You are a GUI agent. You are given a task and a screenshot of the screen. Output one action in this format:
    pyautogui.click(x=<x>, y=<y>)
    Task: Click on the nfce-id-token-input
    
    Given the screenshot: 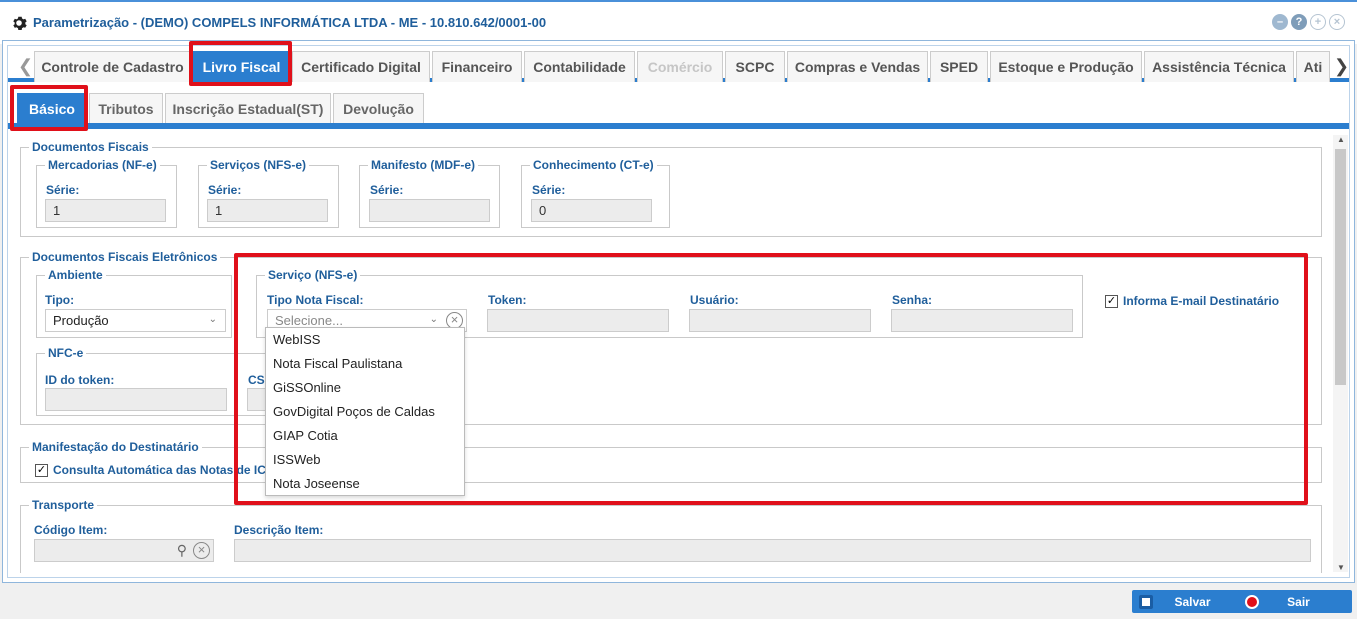 What is the action you would take?
    pyautogui.click(x=136, y=399)
    